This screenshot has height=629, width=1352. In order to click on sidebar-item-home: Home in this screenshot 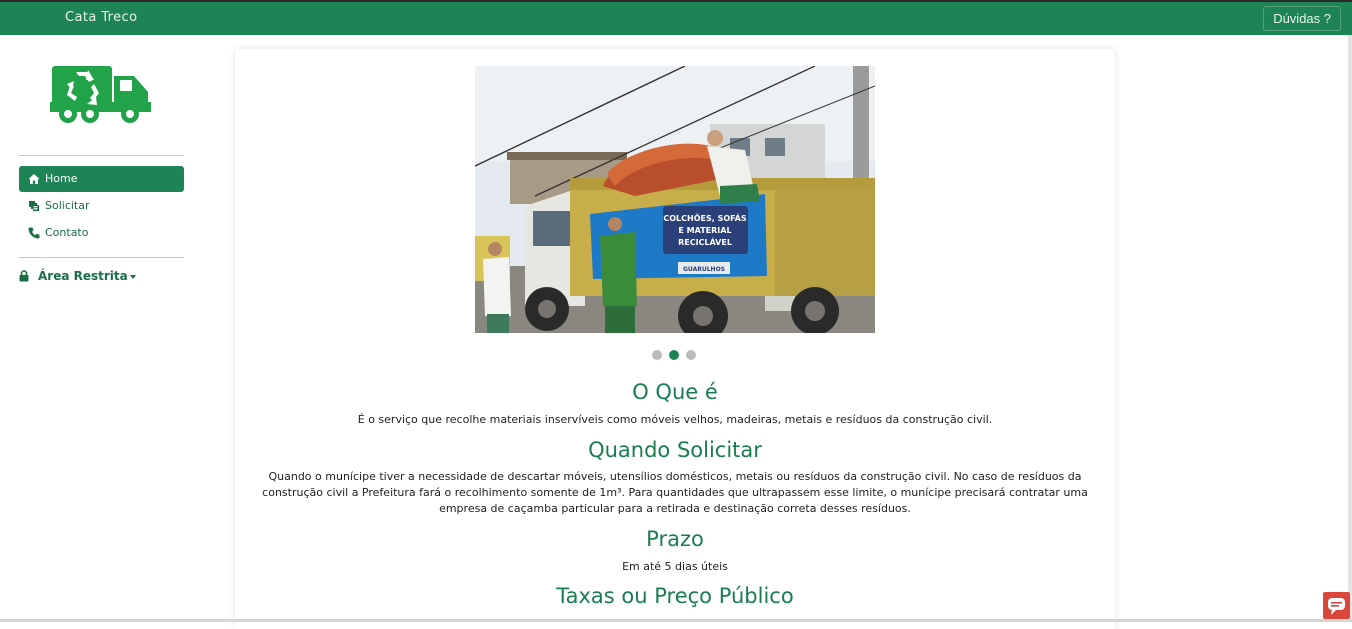, I will do `click(101, 179)`.